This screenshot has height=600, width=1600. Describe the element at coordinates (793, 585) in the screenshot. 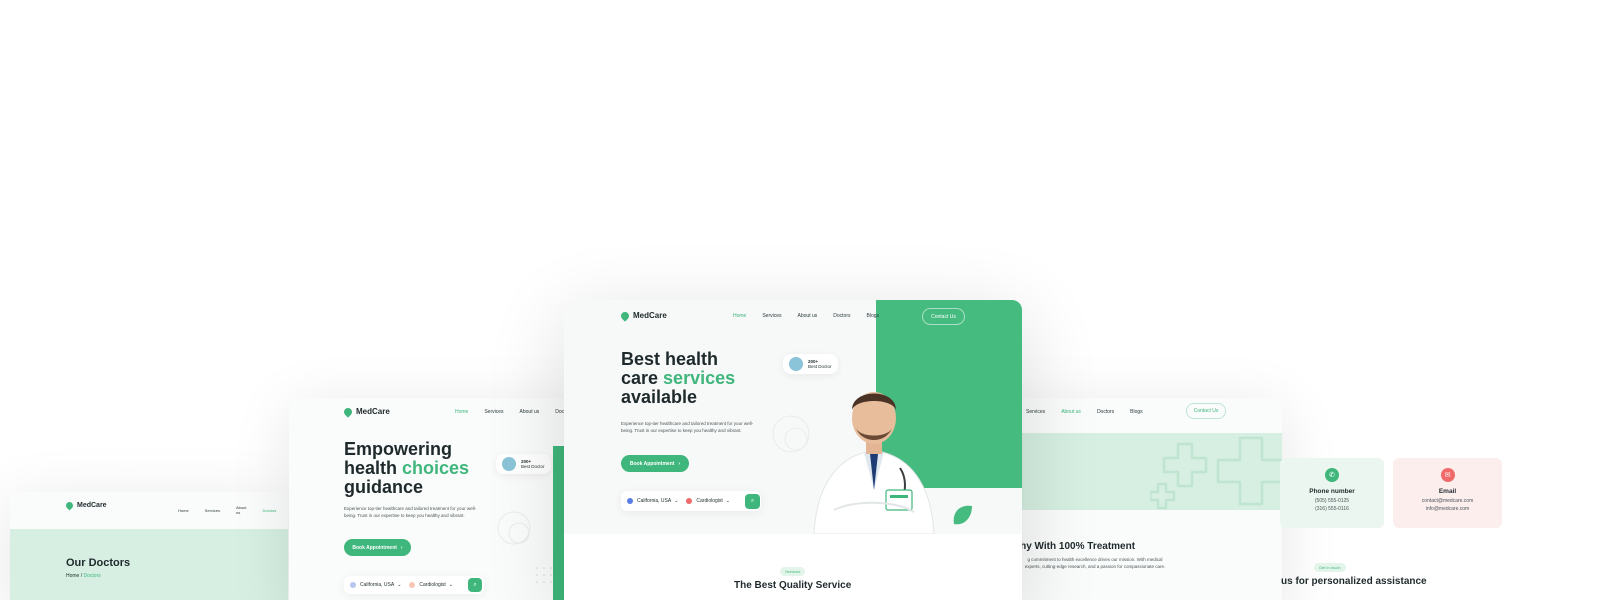

I see `services-title: The Best Quality Service` at that location.